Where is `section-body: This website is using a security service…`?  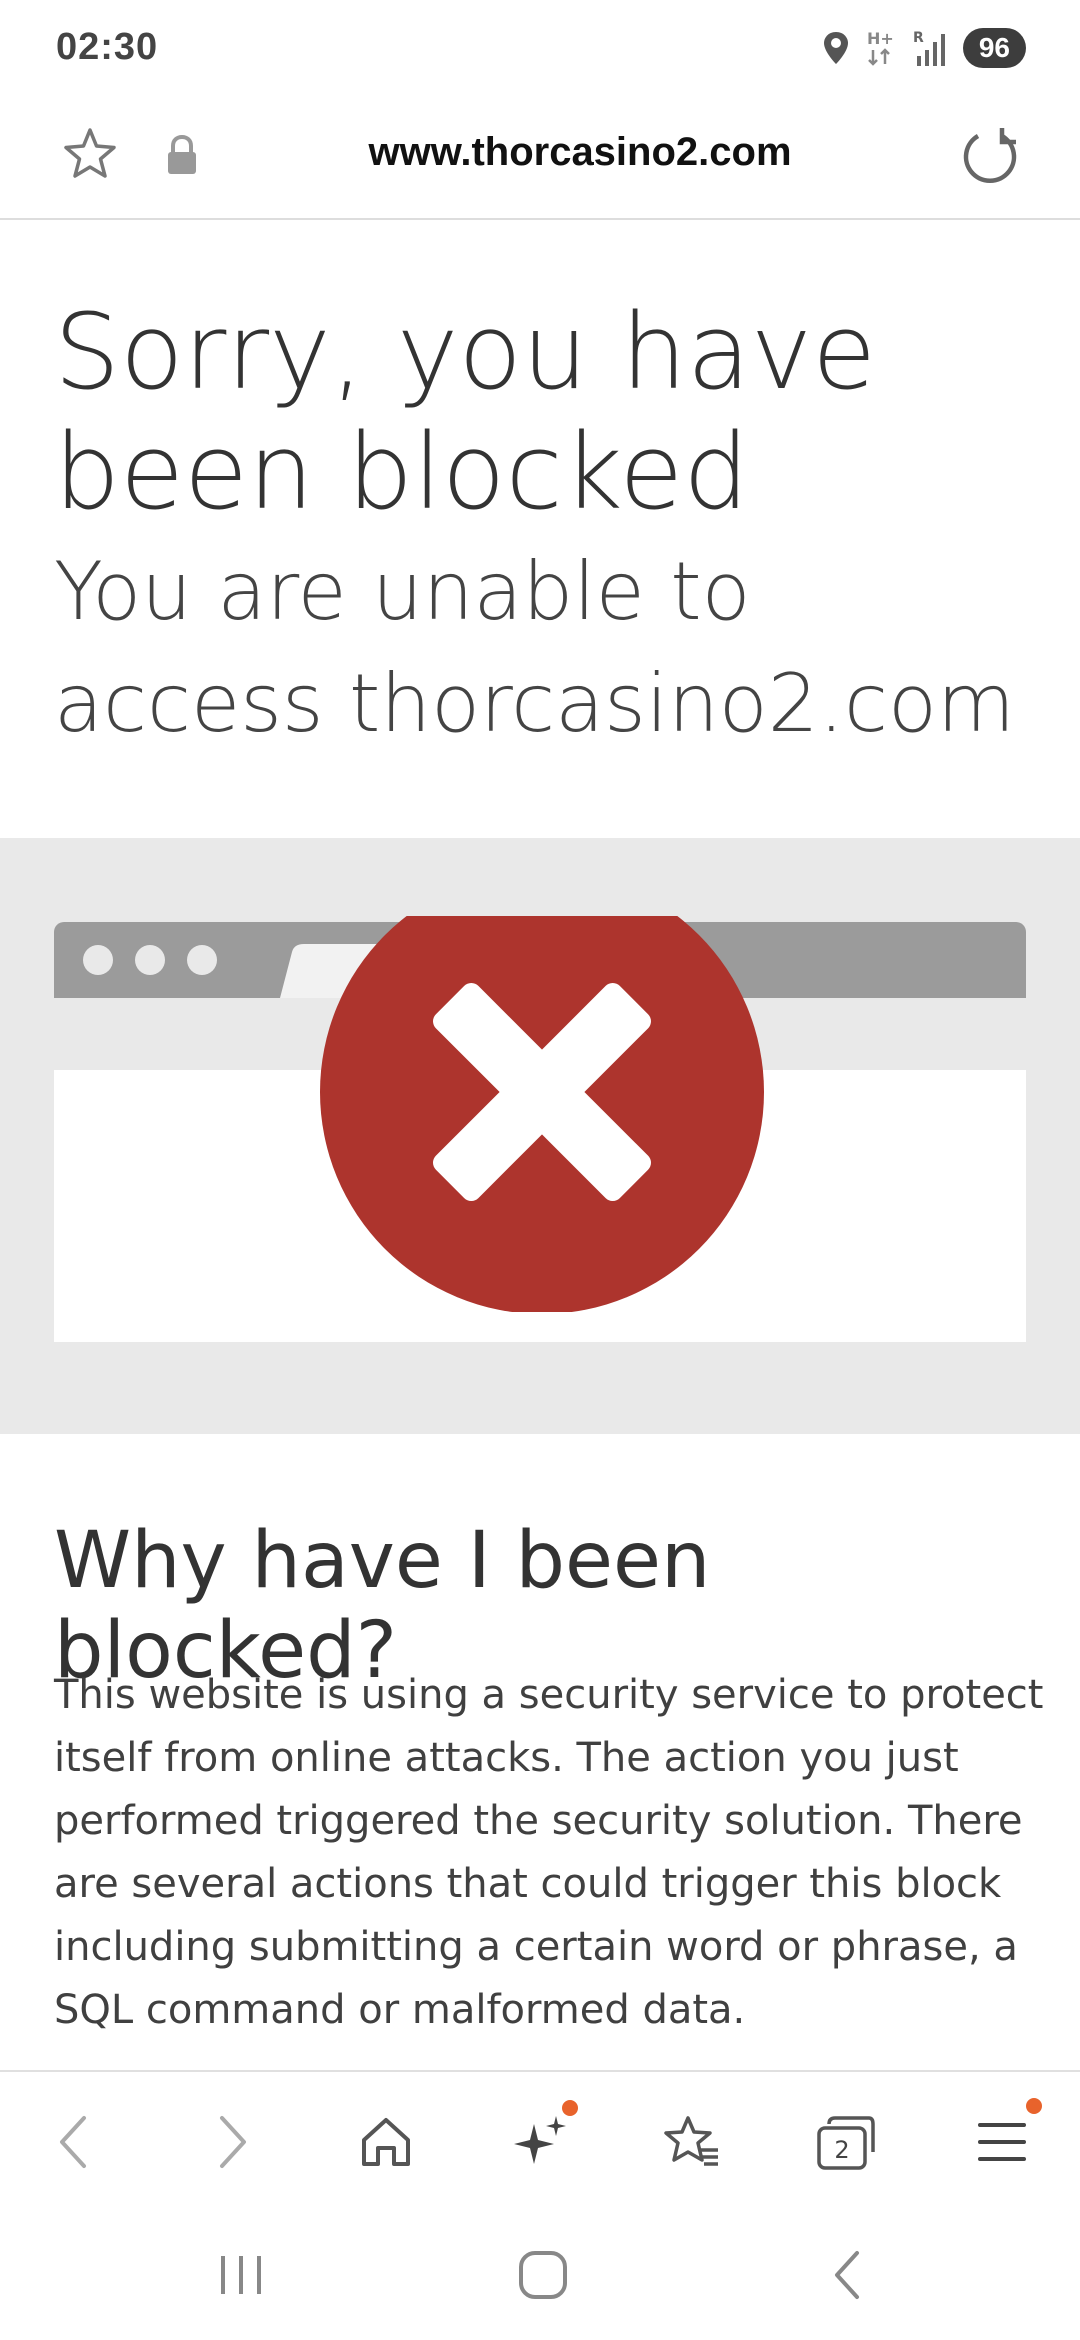
section-body: This website is using a security service… is located at coordinates (549, 1852).